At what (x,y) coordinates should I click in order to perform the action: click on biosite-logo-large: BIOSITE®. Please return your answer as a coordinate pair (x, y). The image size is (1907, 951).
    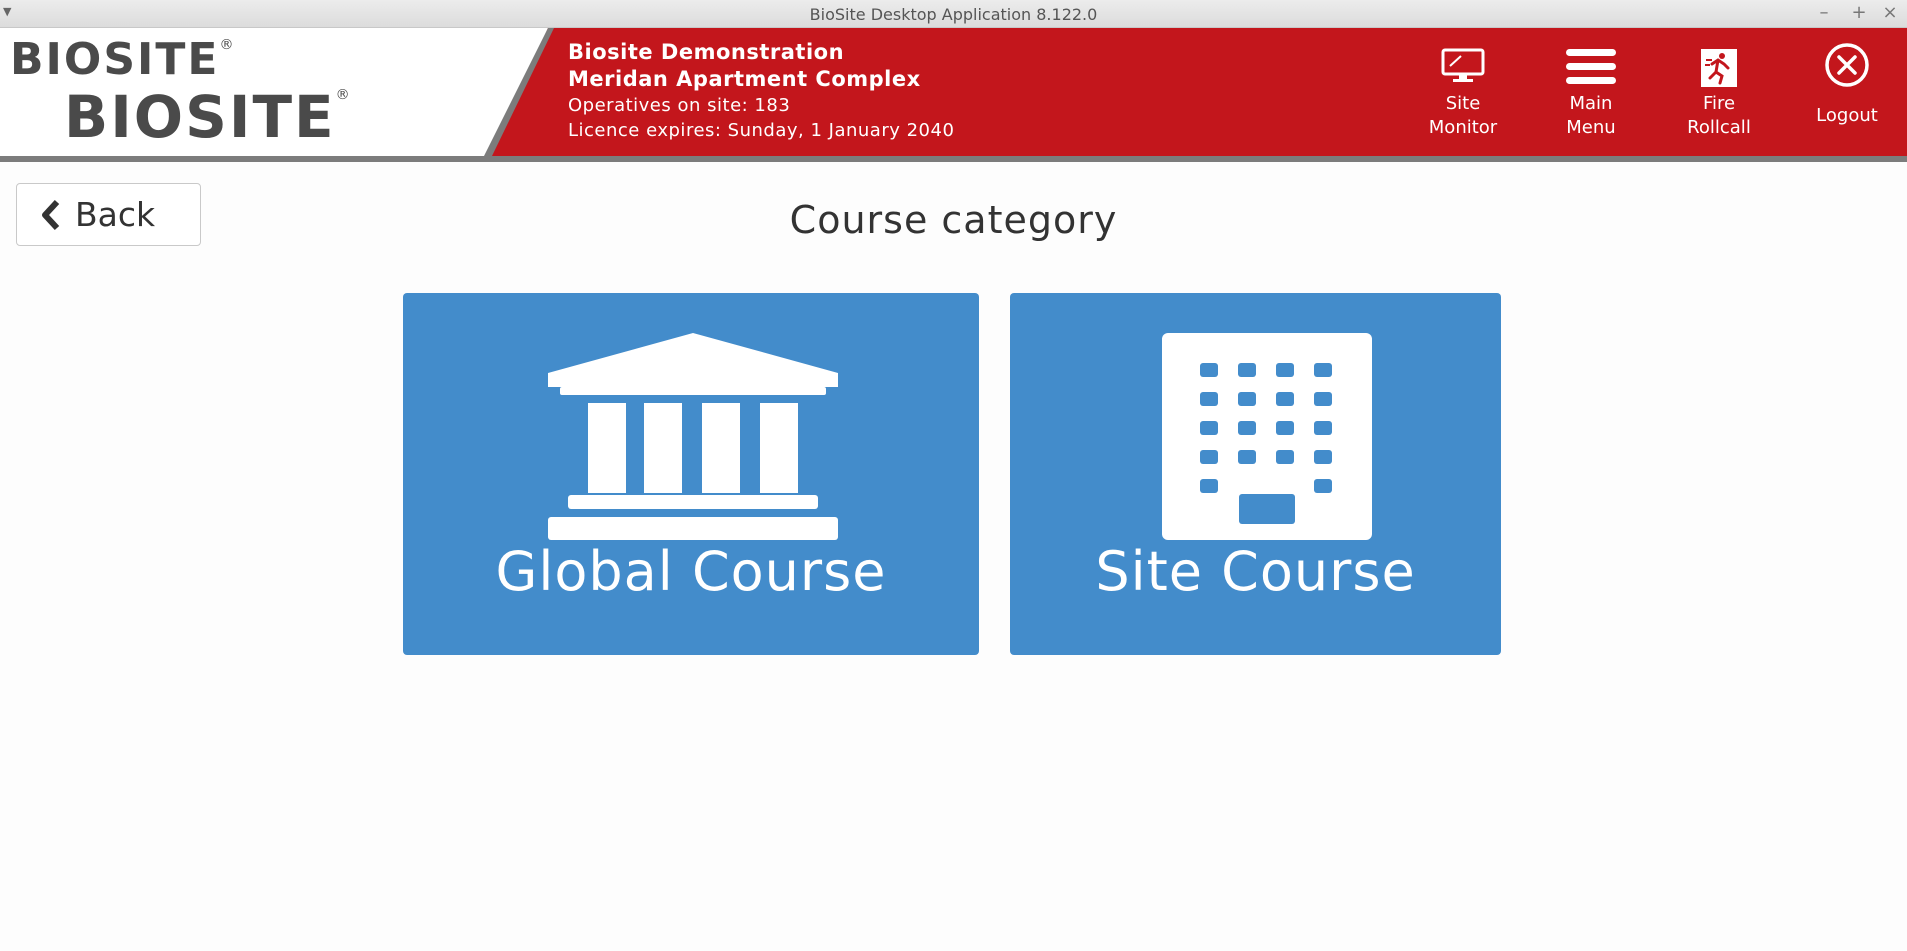
    Looking at the image, I should click on (207, 117).